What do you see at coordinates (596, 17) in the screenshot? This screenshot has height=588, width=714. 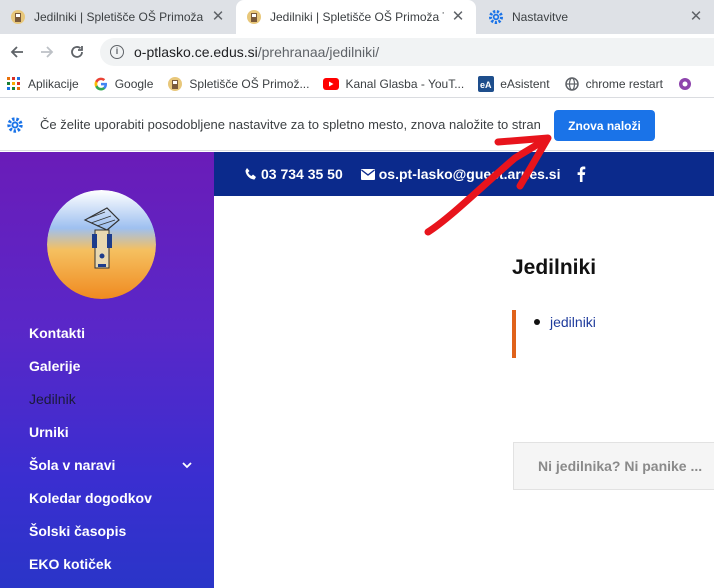 I see `tab-nastavitve: Nastavitve ✕` at bounding box center [596, 17].